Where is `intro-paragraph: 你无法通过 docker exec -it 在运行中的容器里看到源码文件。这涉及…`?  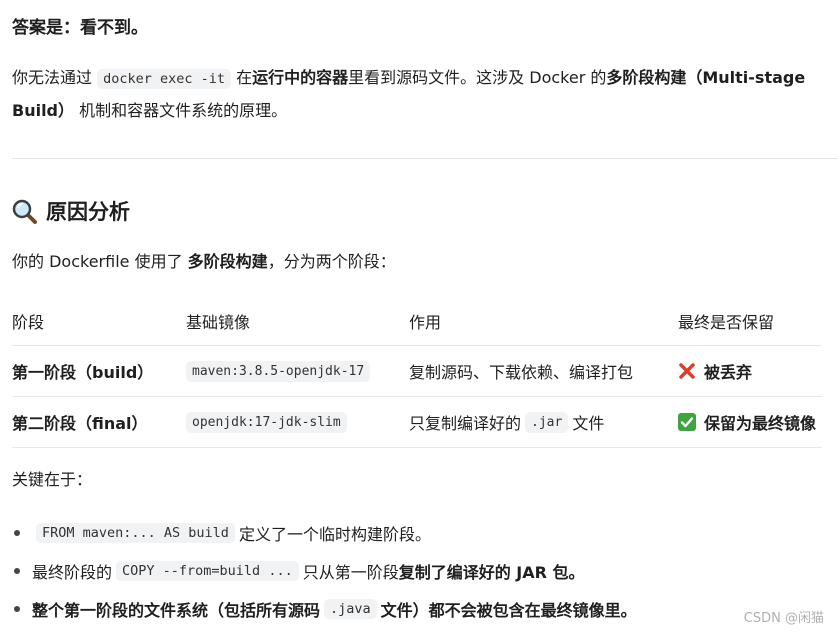
intro-paragraph: 你无法通过 docker exec -it 在运行中的容器里看到源码文件。这涉及… is located at coordinates (419, 94).